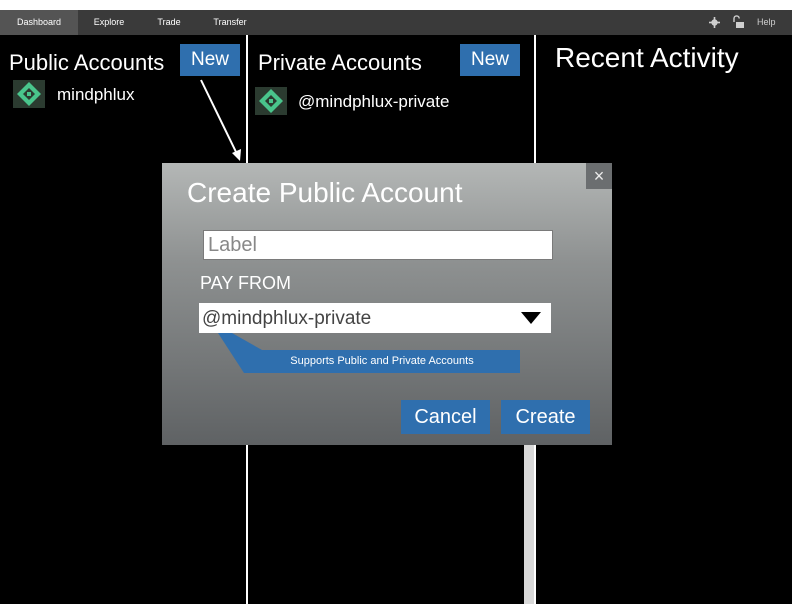 Image resolution: width=792 pixels, height=612 pixels. What do you see at coordinates (210, 60) in the screenshot?
I see `new-public-account-button: New` at bounding box center [210, 60].